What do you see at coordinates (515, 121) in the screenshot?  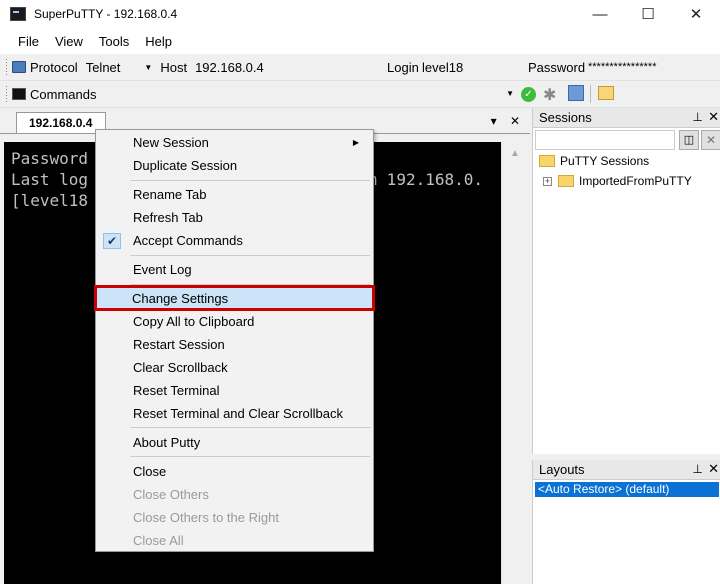 I see `close-tab-icon: ✕` at bounding box center [515, 121].